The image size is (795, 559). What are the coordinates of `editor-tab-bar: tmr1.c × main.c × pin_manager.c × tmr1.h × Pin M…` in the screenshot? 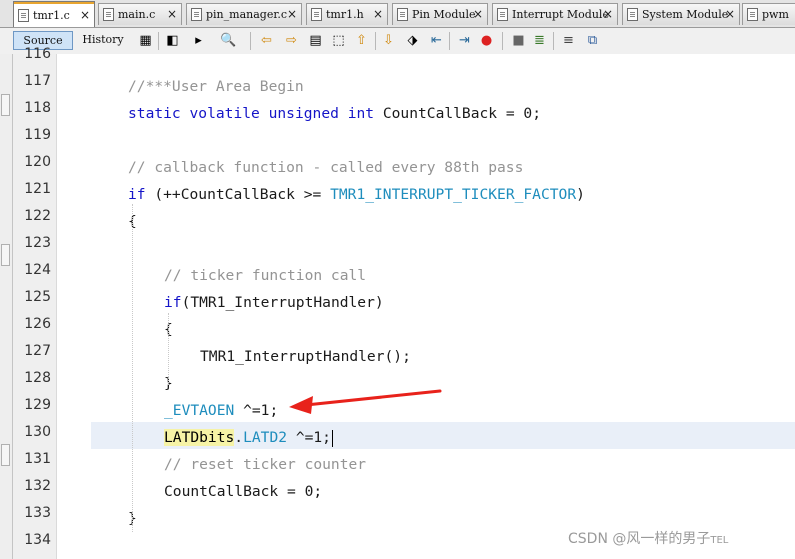 It's located at (397, 14).